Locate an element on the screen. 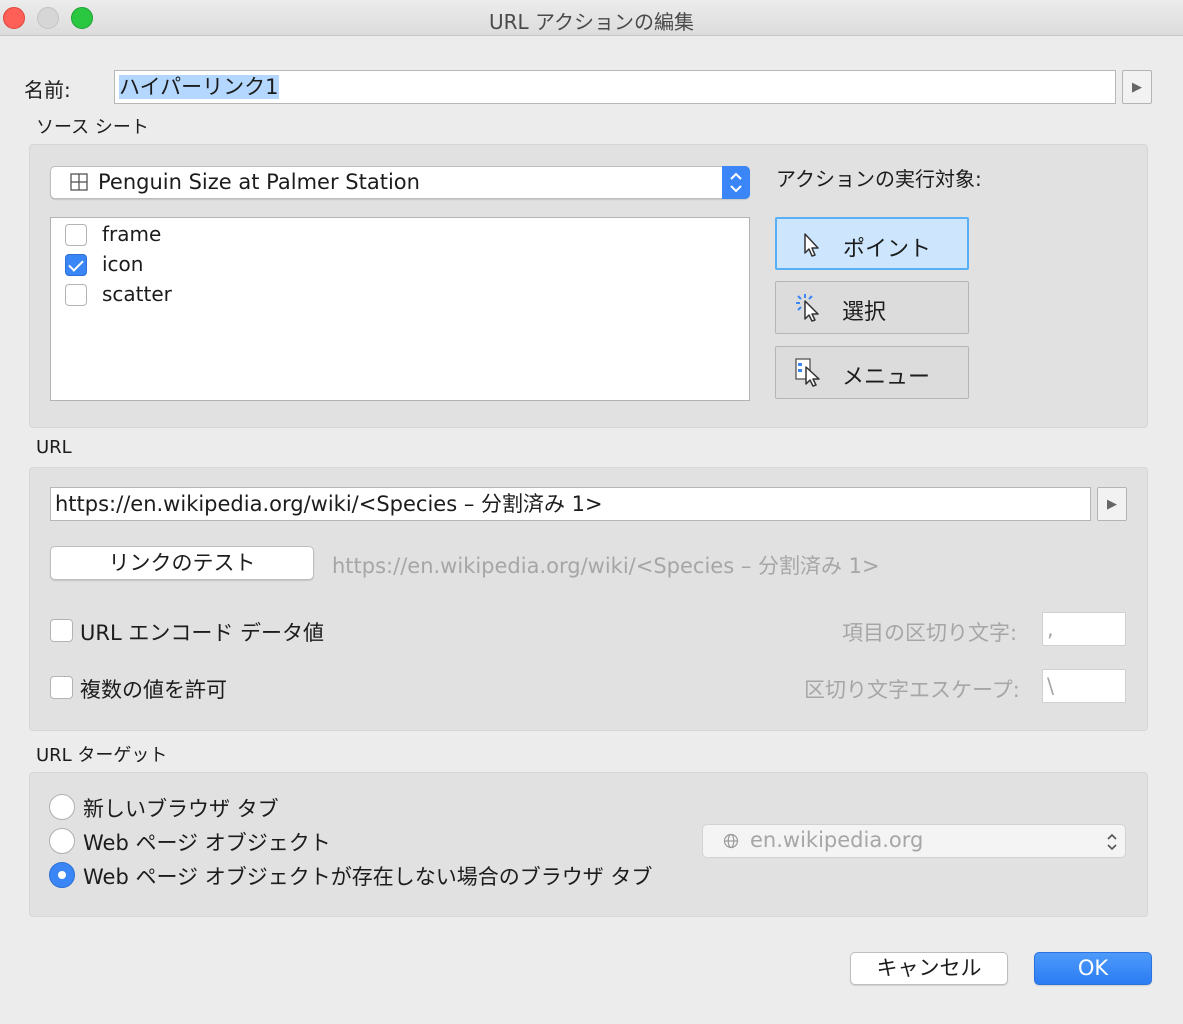  test-link-button: リンクのテスト is located at coordinates (182, 563).